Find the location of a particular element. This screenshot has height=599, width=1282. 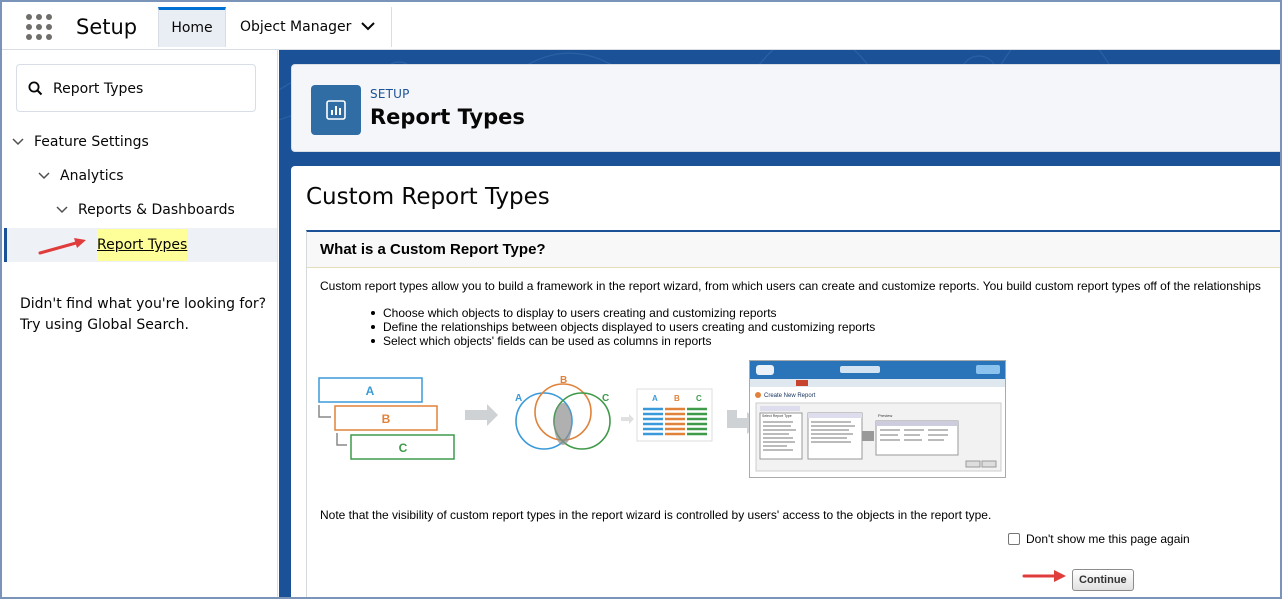

report-type-diagram: A B C A B C A B C is located at coordinates (527, 417).